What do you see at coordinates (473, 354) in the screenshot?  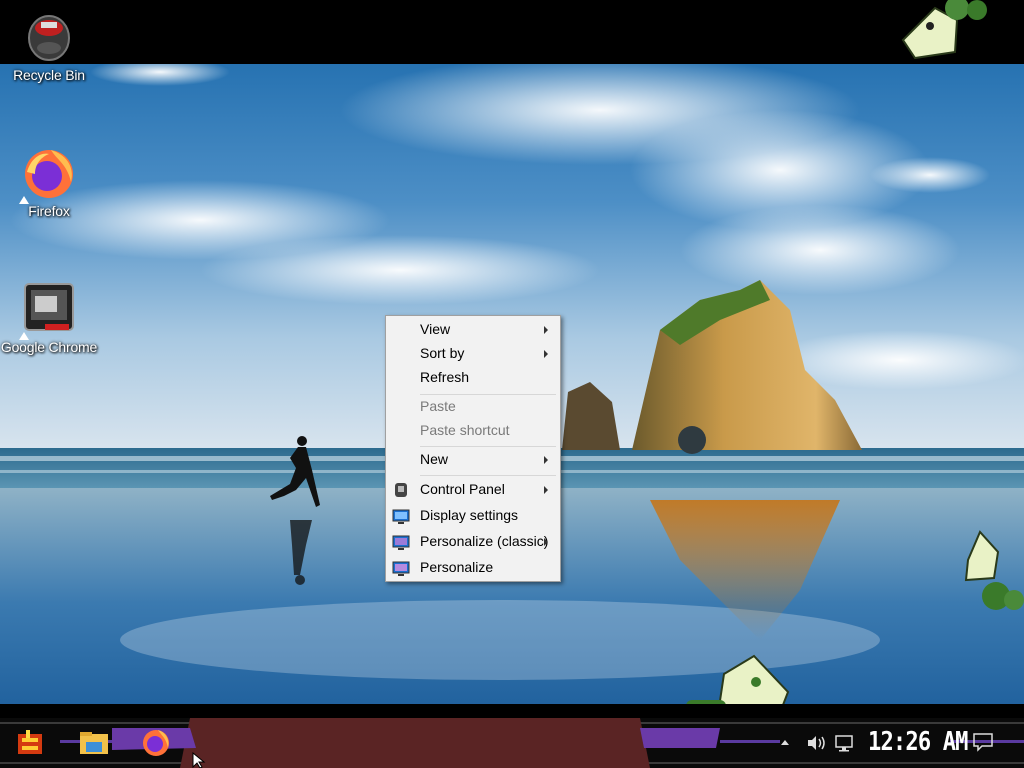 I see `menu-item-sort-by: Sort by` at bounding box center [473, 354].